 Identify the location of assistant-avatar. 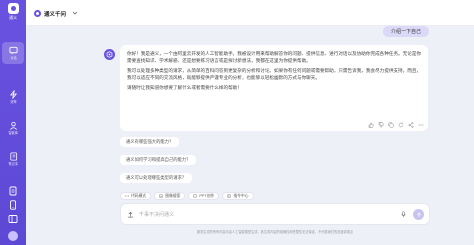
(109, 54).